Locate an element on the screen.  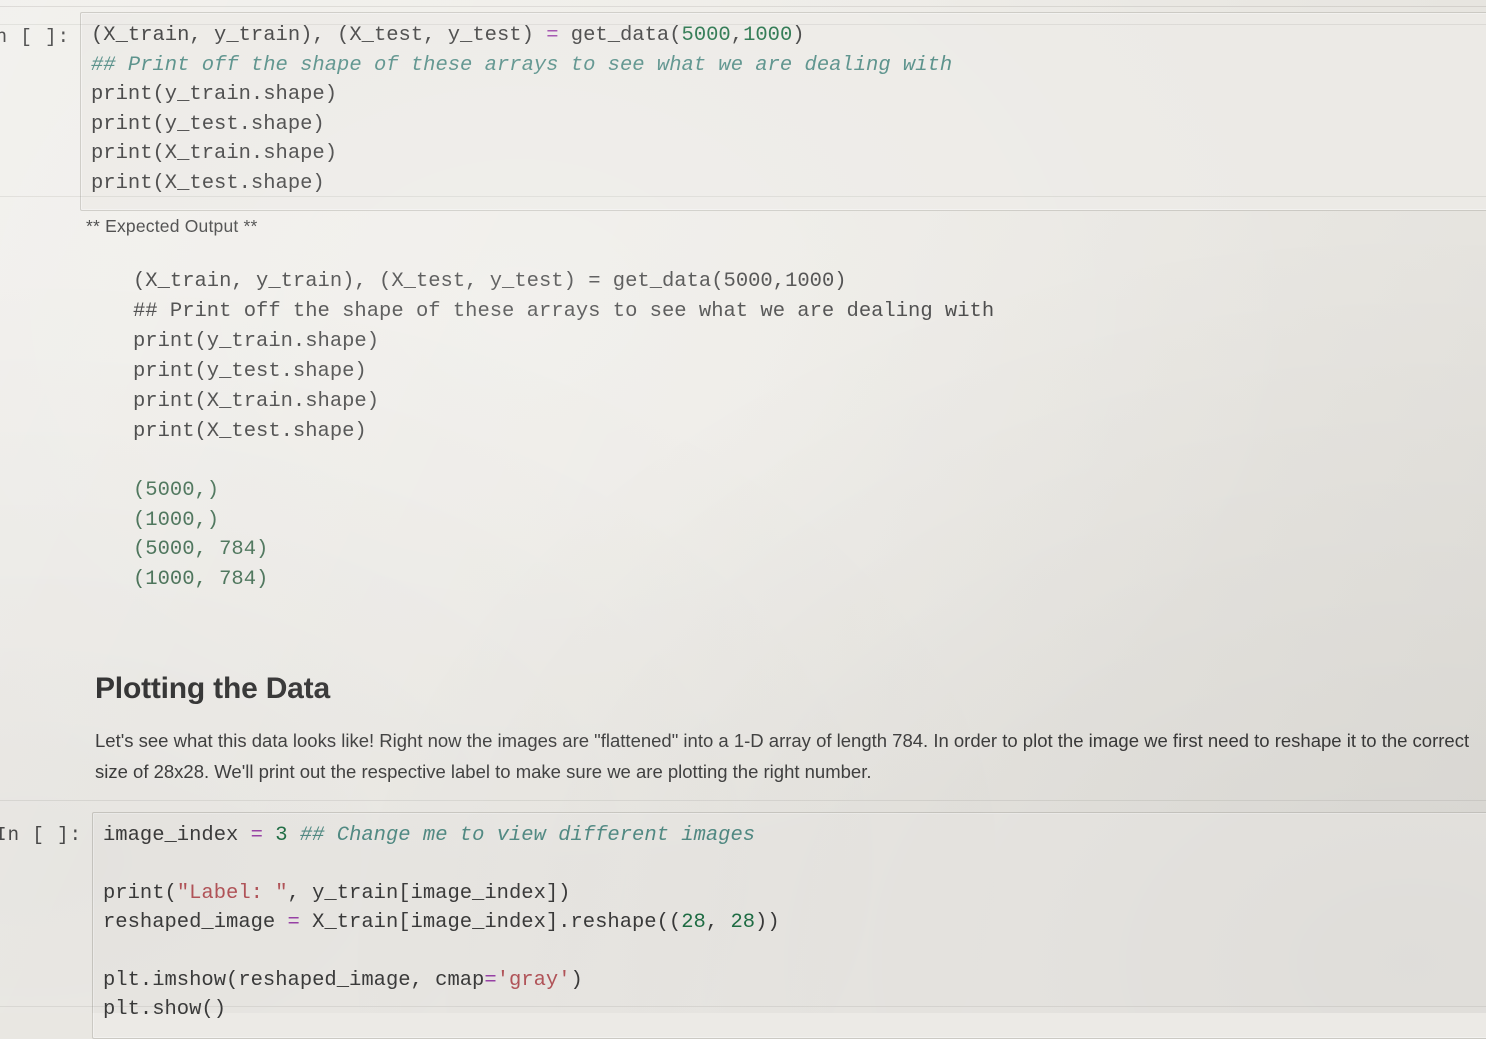
code-token-number: 3 is located at coordinates (281, 835).